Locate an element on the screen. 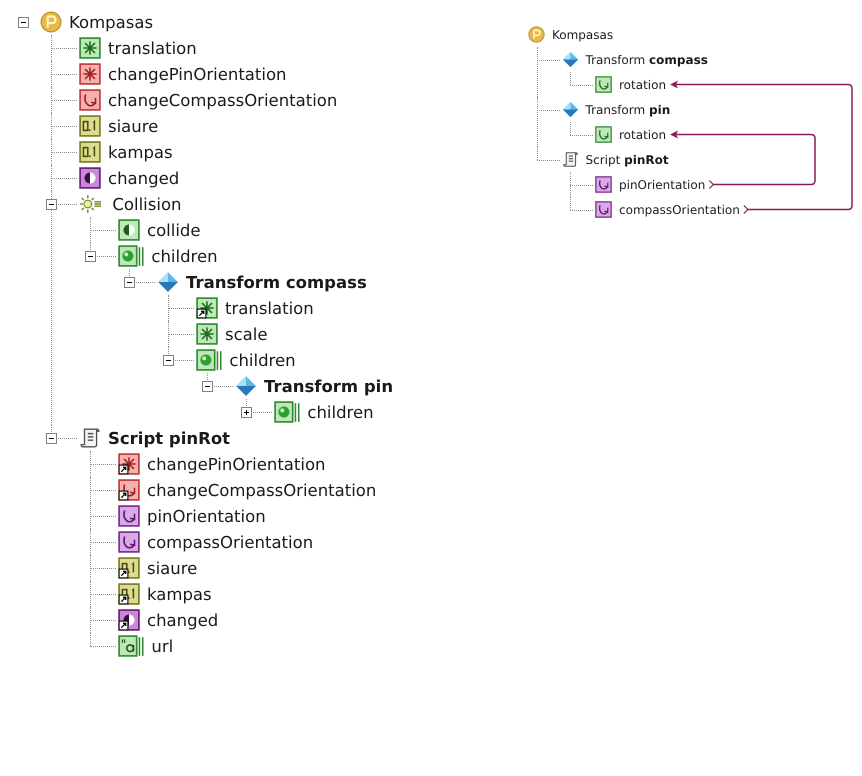  node-label: url is located at coordinates (162, 646).